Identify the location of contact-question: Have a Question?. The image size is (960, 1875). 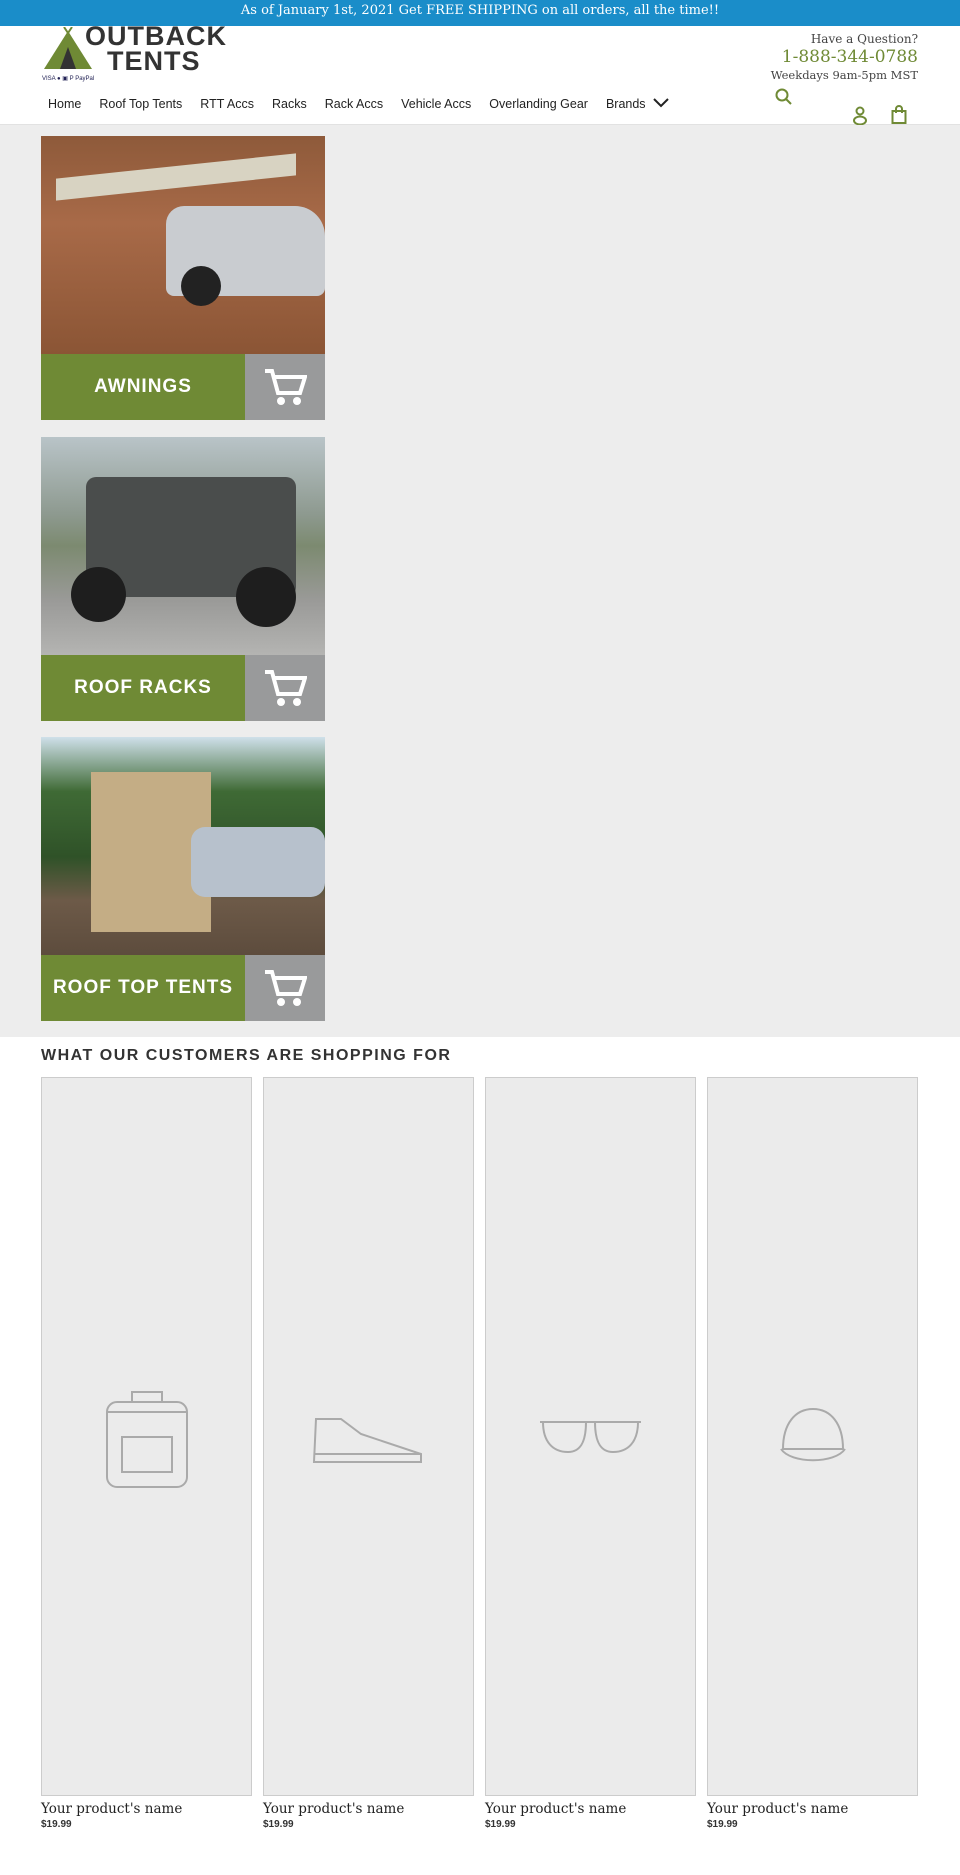
(864, 39).